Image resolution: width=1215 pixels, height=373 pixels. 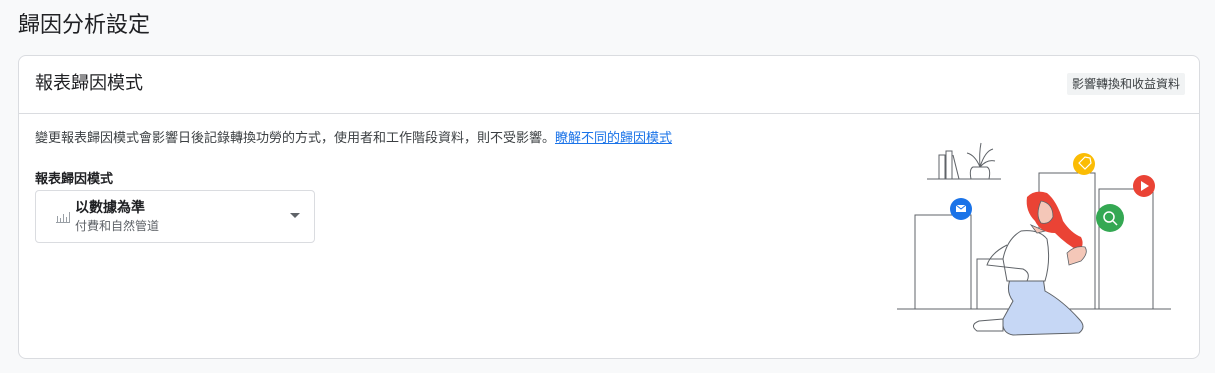 What do you see at coordinates (110, 208) in the screenshot?
I see `select-value: 以數據為準` at bounding box center [110, 208].